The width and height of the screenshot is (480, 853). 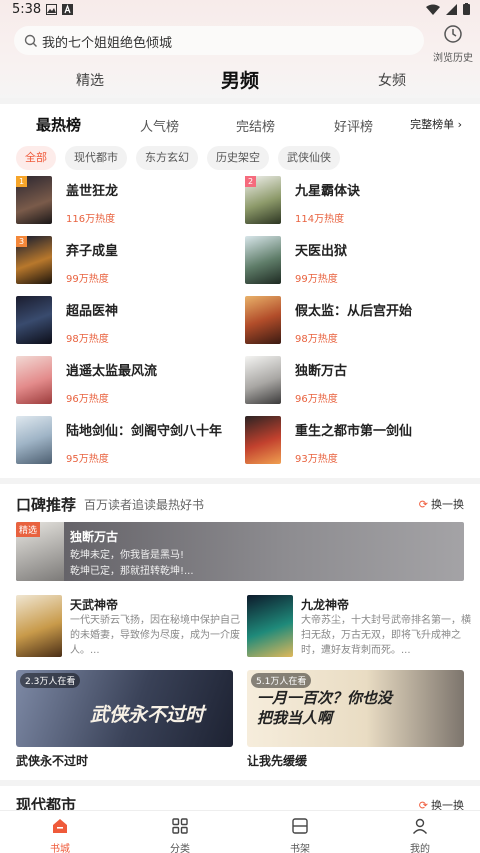 What do you see at coordinates (51, 9) in the screenshot?
I see `image-icon` at bounding box center [51, 9].